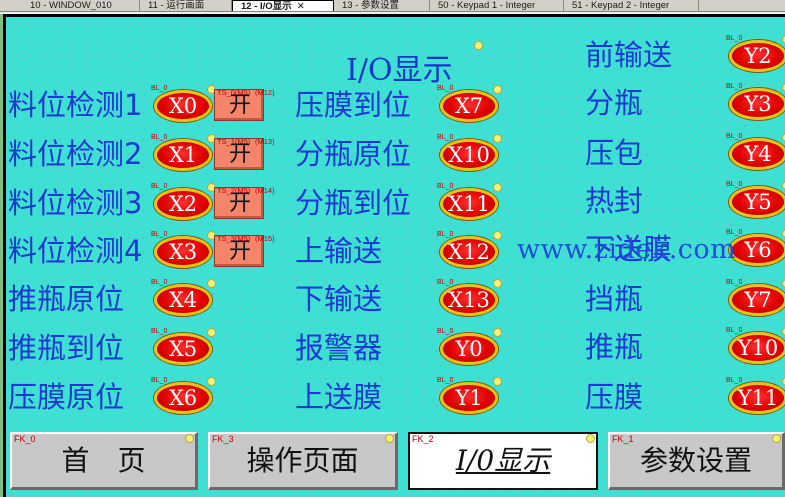 Image resolution: width=785 pixels, height=497 pixels. I want to click on output-lamp-y2: BL_0 Y2, so click(755, 54).